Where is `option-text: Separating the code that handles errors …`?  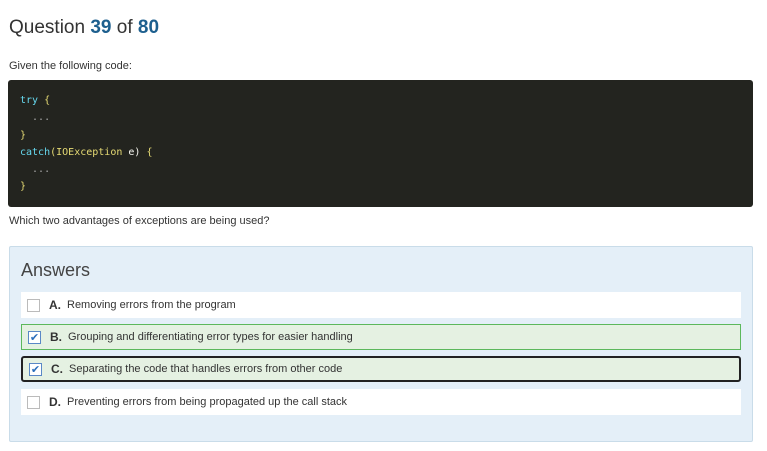
option-text: Separating the code that handles errors … is located at coordinates (206, 369).